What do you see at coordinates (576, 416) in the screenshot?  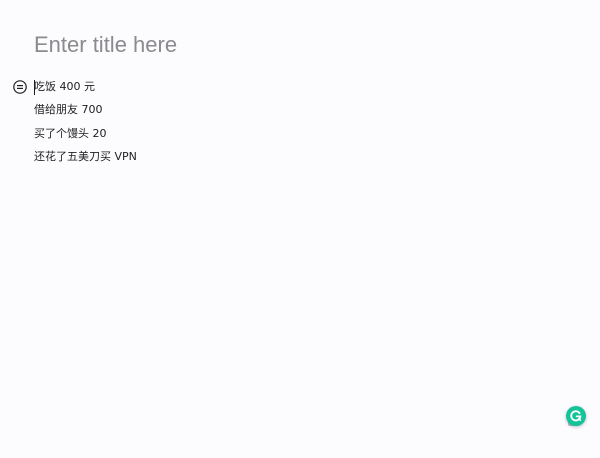 I see `grammarly-icon` at bounding box center [576, 416].